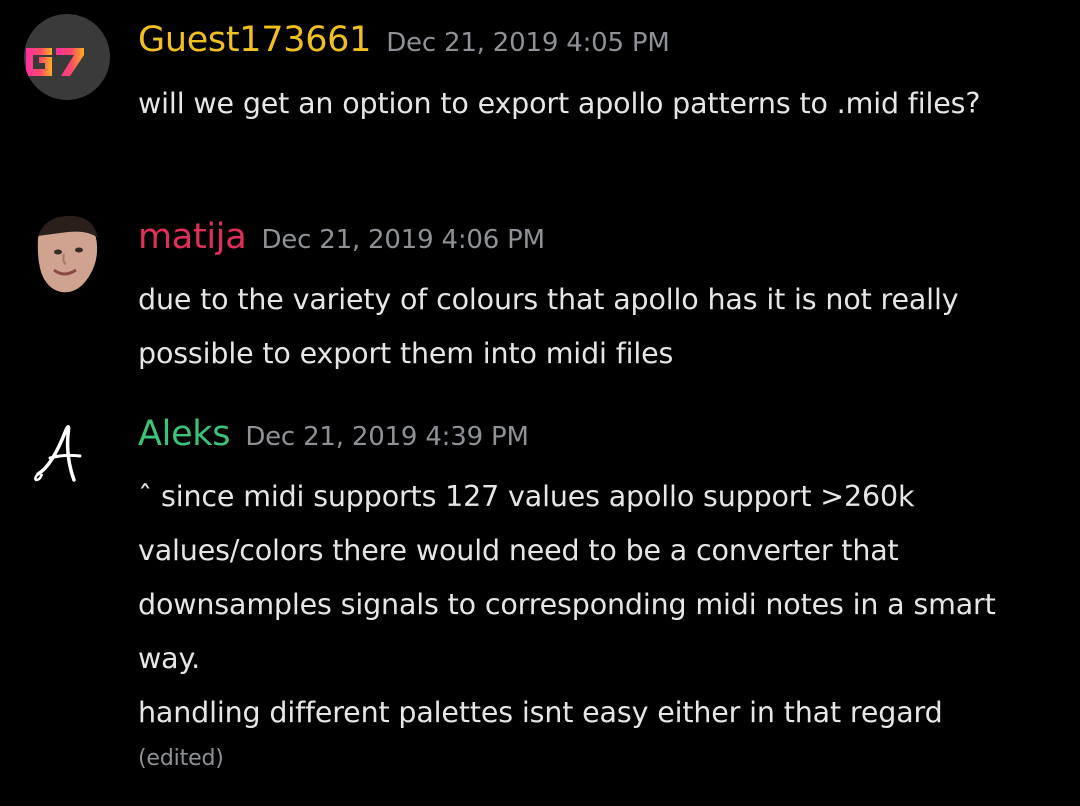  I want to click on timestamp: Dec 21, 2019 4:06 PM, so click(403, 240).